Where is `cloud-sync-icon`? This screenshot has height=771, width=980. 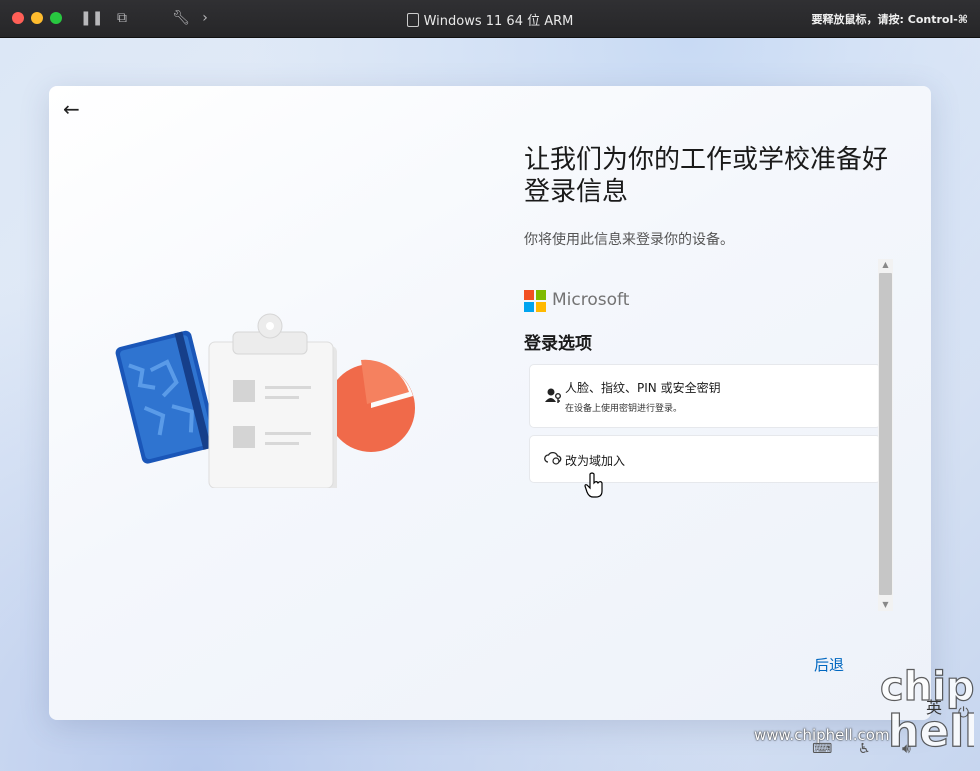 cloud-sync-icon is located at coordinates (553, 460).